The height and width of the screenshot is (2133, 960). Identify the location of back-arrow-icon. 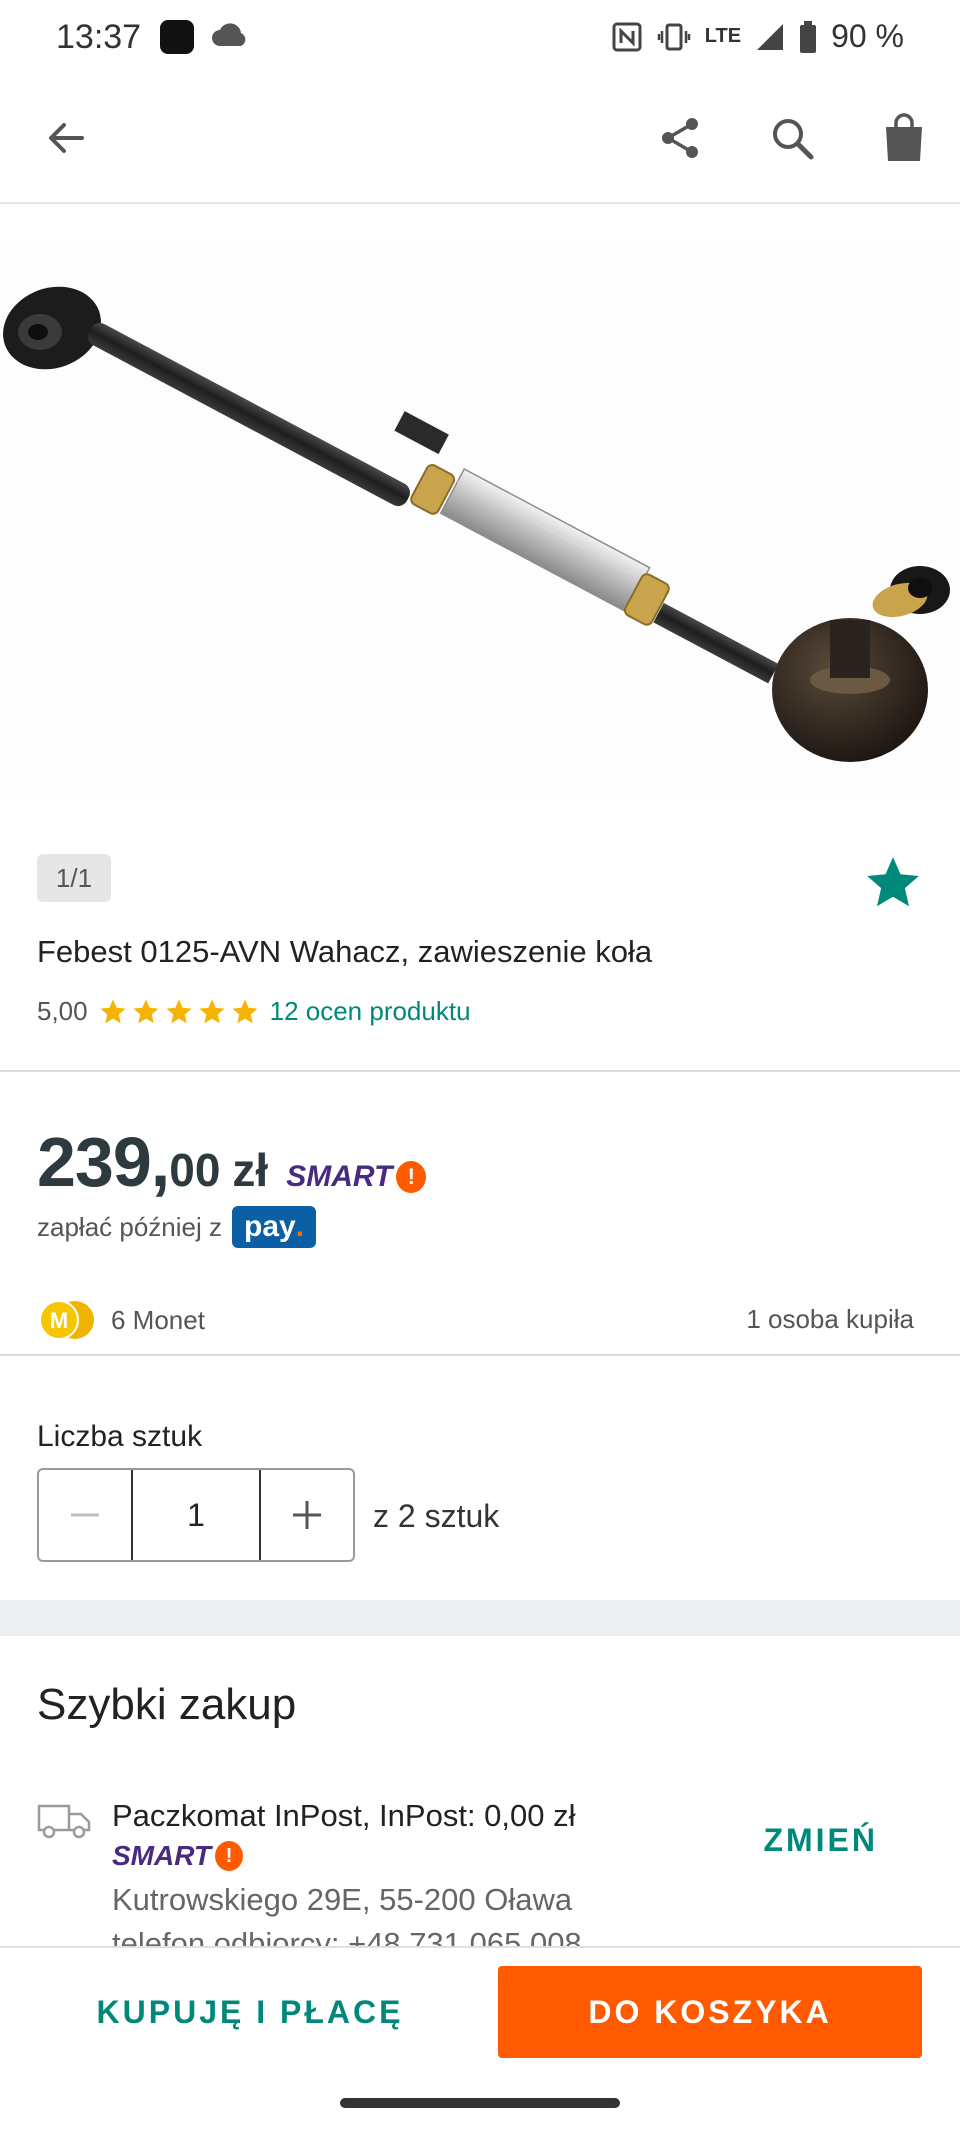
(66, 138).